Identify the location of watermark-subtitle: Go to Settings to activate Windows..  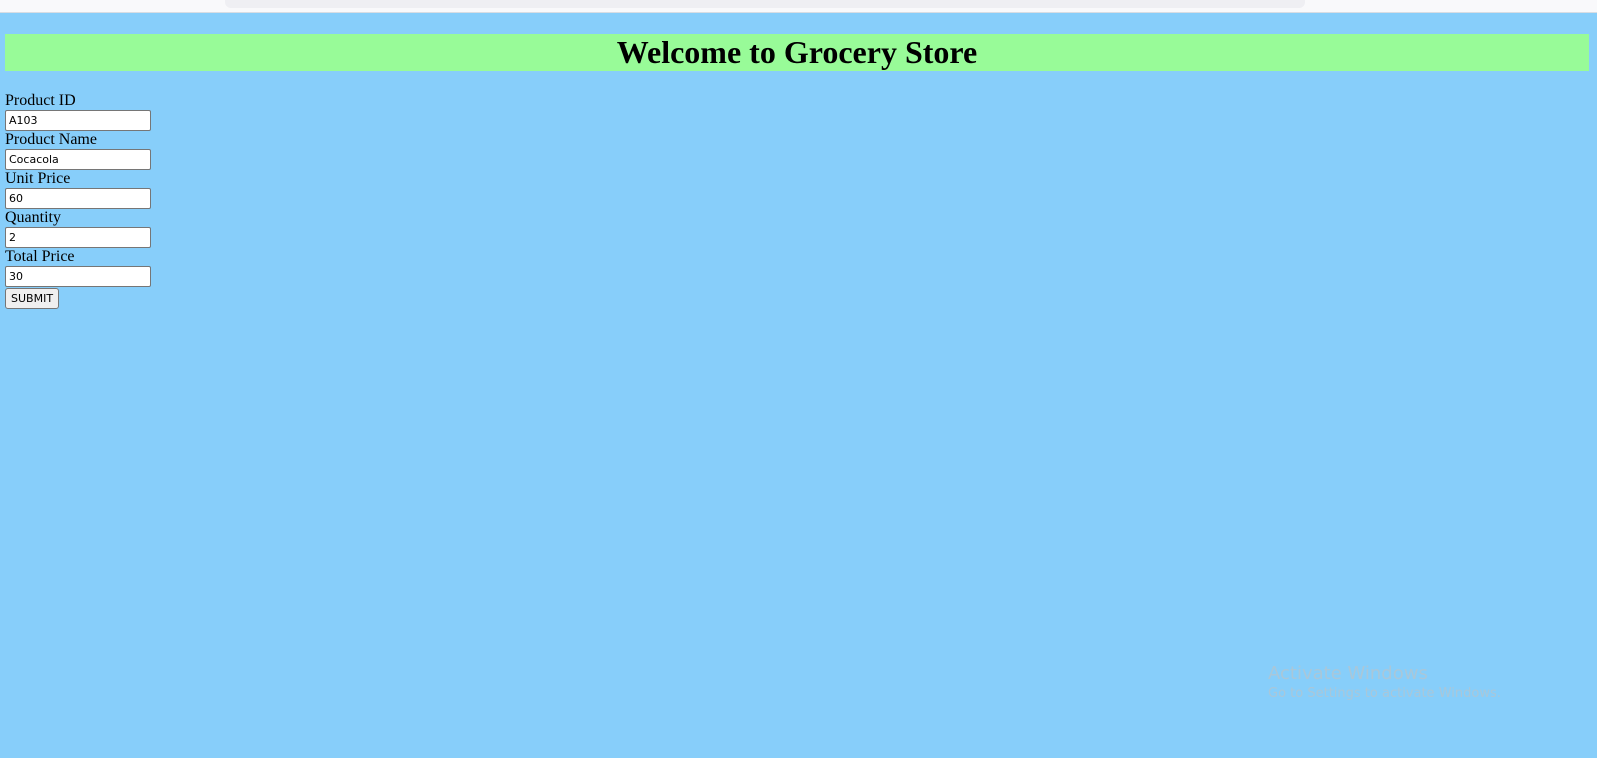
(1384, 693).